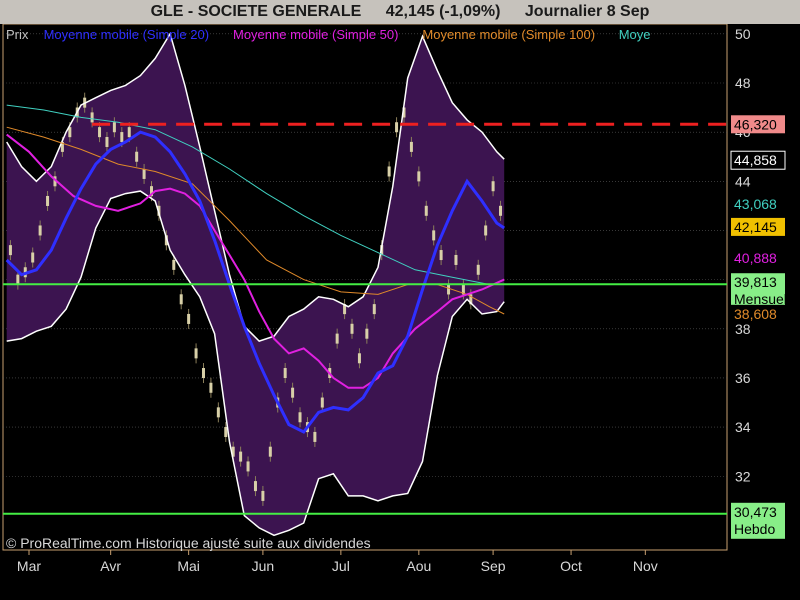 This screenshot has width=800, height=600. I want to click on y-tick-label: 34, so click(743, 427).